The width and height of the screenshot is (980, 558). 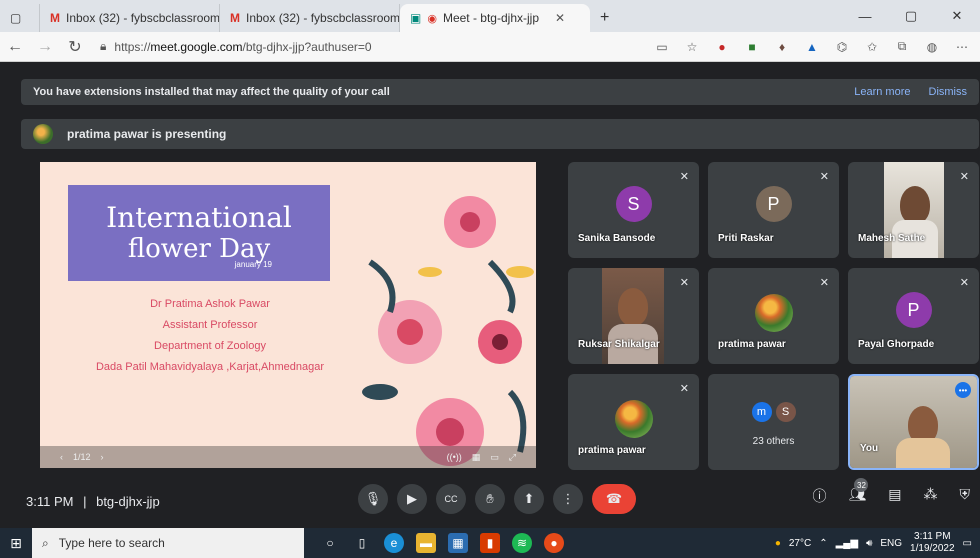 What do you see at coordinates (45, 542) in the screenshot?
I see `search-icon: ⌕` at bounding box center [45, 542].